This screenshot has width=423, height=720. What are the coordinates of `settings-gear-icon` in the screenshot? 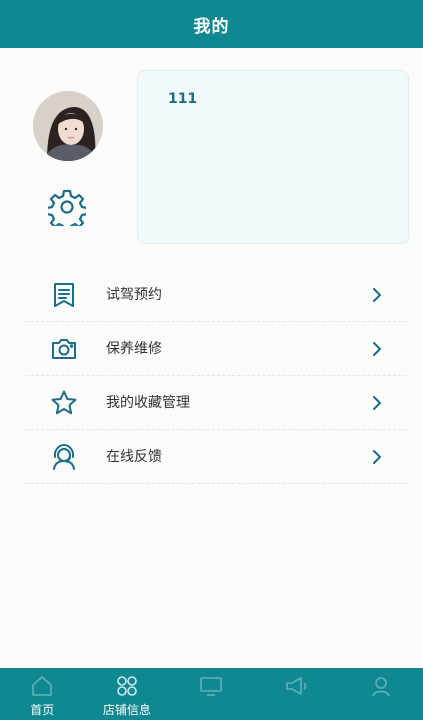 It's located at (67, 210).